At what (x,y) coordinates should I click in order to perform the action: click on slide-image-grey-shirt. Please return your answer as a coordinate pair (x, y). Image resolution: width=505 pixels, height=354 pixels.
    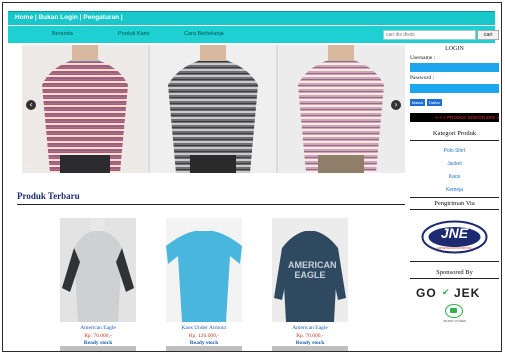
    Looking at the image, I should click on (213, 109).